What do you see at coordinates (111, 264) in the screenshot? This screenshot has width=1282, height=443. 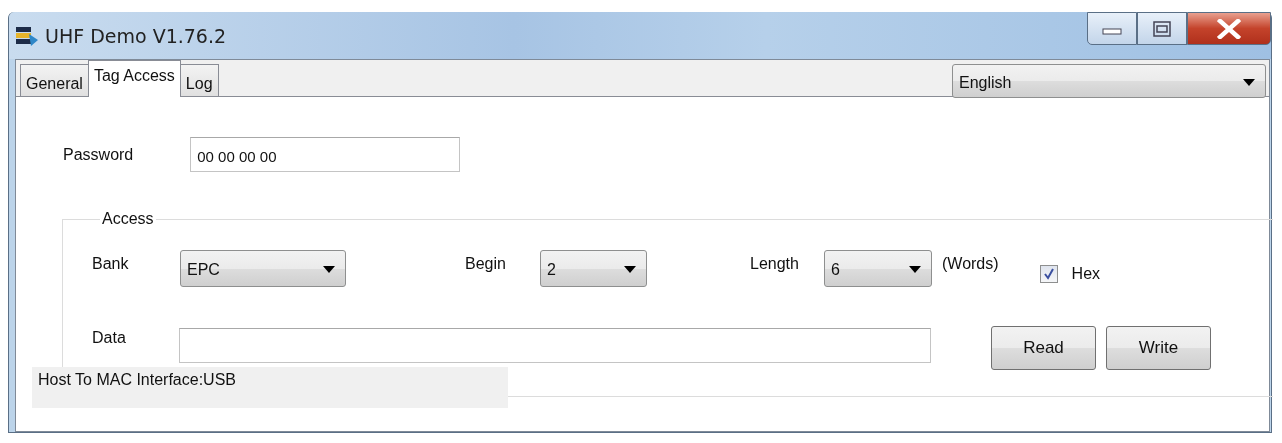 I see `bank-label: Bank` at bounding box center [111, 264].